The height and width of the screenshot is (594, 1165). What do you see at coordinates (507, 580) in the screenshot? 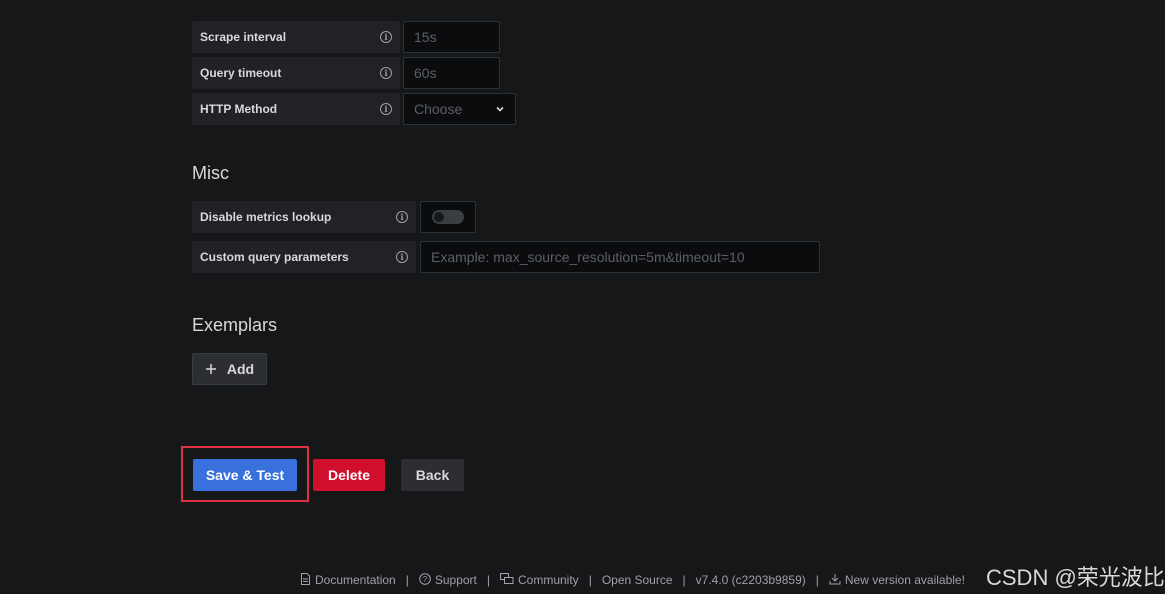
I see `comments-icon` at bounding box center [507, 580].